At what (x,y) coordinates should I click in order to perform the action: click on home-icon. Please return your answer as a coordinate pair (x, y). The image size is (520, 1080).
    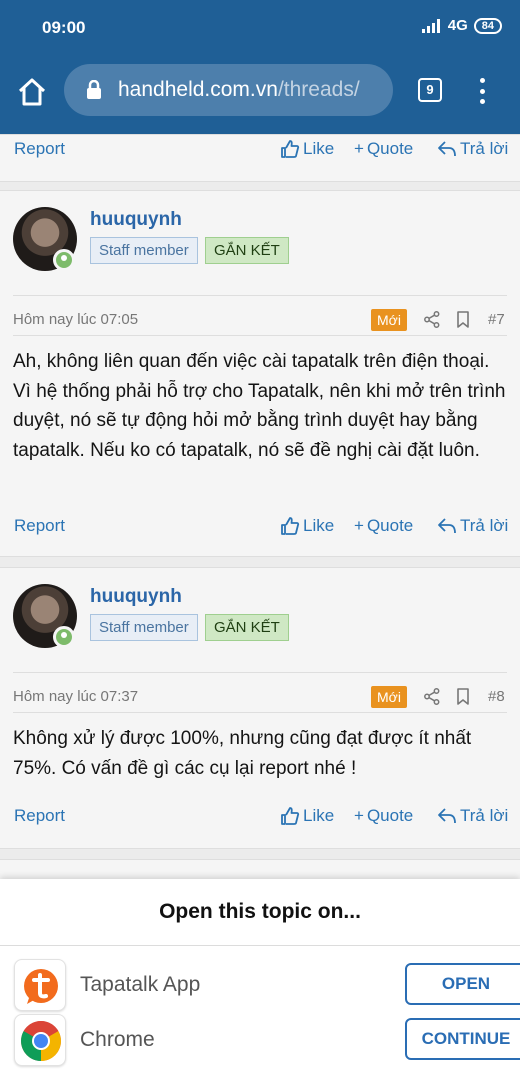
    Looking at the image, I should click on (32, 92).